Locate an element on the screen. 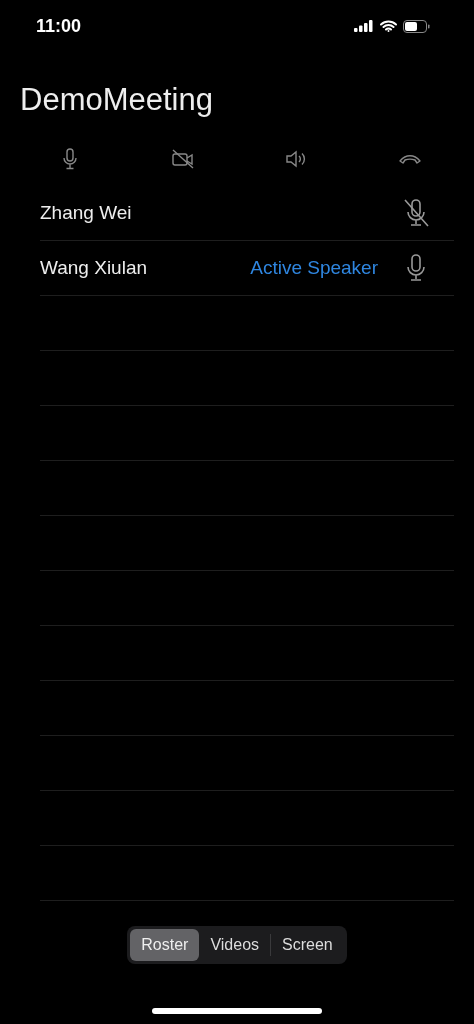 Image resolution: width=474 pixels, height=1024 pixels. view-tab: Videos is located at coordinates (235, 945).